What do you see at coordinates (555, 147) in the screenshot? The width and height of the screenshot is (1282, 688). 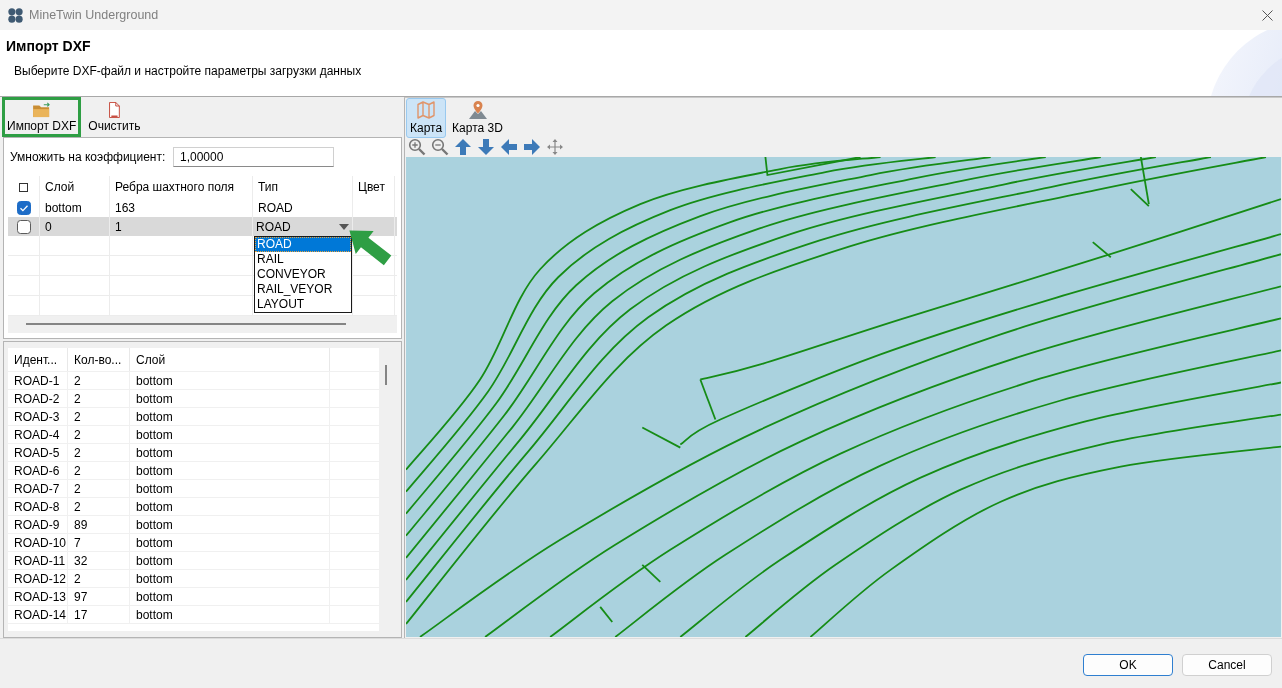 I see `move-icon` at bounding box center [555, 147].